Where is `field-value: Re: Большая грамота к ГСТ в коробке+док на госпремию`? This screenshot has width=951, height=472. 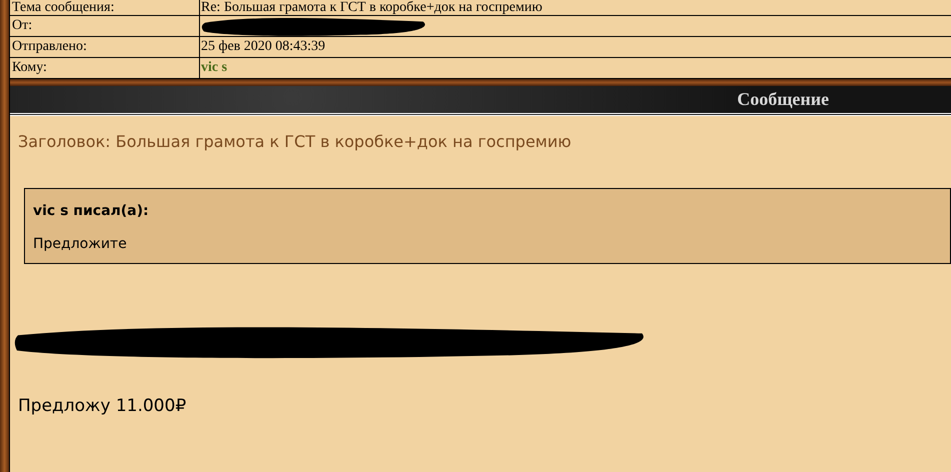
field-value: Re: Большая грамота к ГСТ в коробке+док на госпремию is located at coordinates (371, 7).